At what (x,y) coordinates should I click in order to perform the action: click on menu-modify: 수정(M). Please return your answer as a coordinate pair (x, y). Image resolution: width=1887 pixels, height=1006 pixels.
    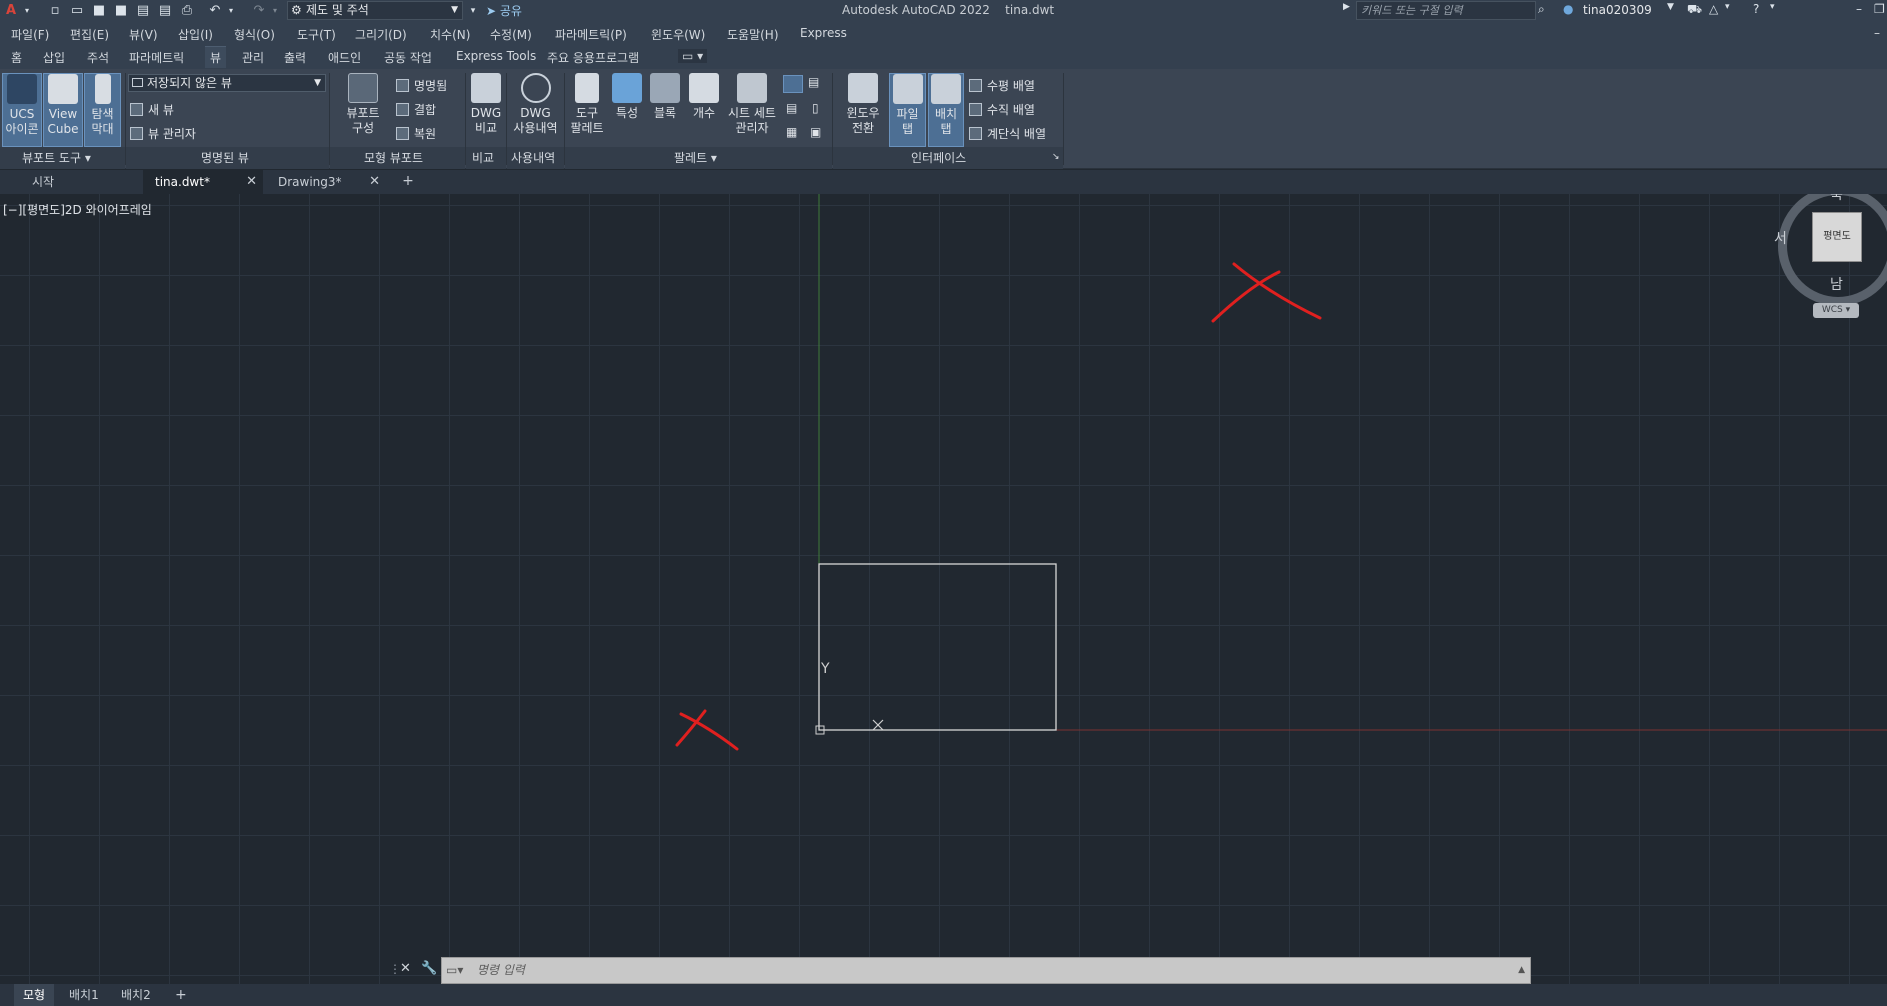
    Looking at the image, I should click on (511, 34).